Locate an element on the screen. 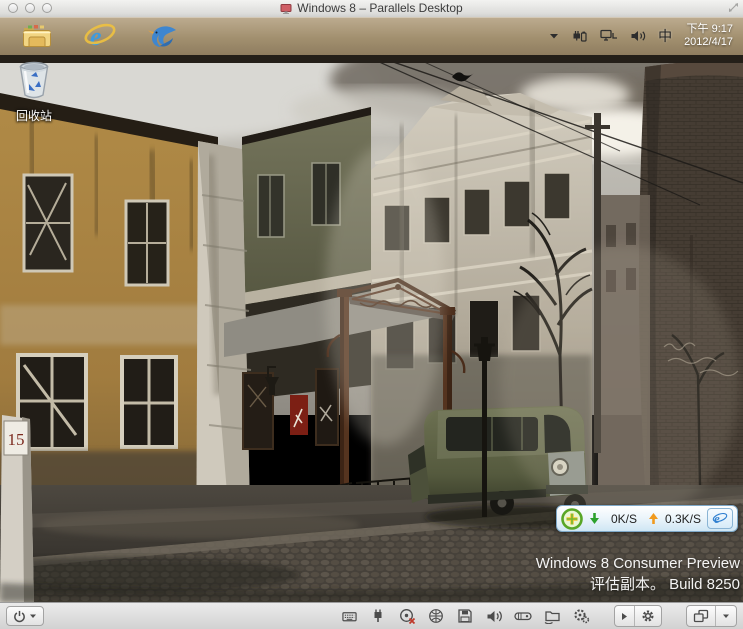 Image resolution: width=743 pixels, height=629 pixels. taskbar-thunderbird-icon is located at coordinates (163, 36).